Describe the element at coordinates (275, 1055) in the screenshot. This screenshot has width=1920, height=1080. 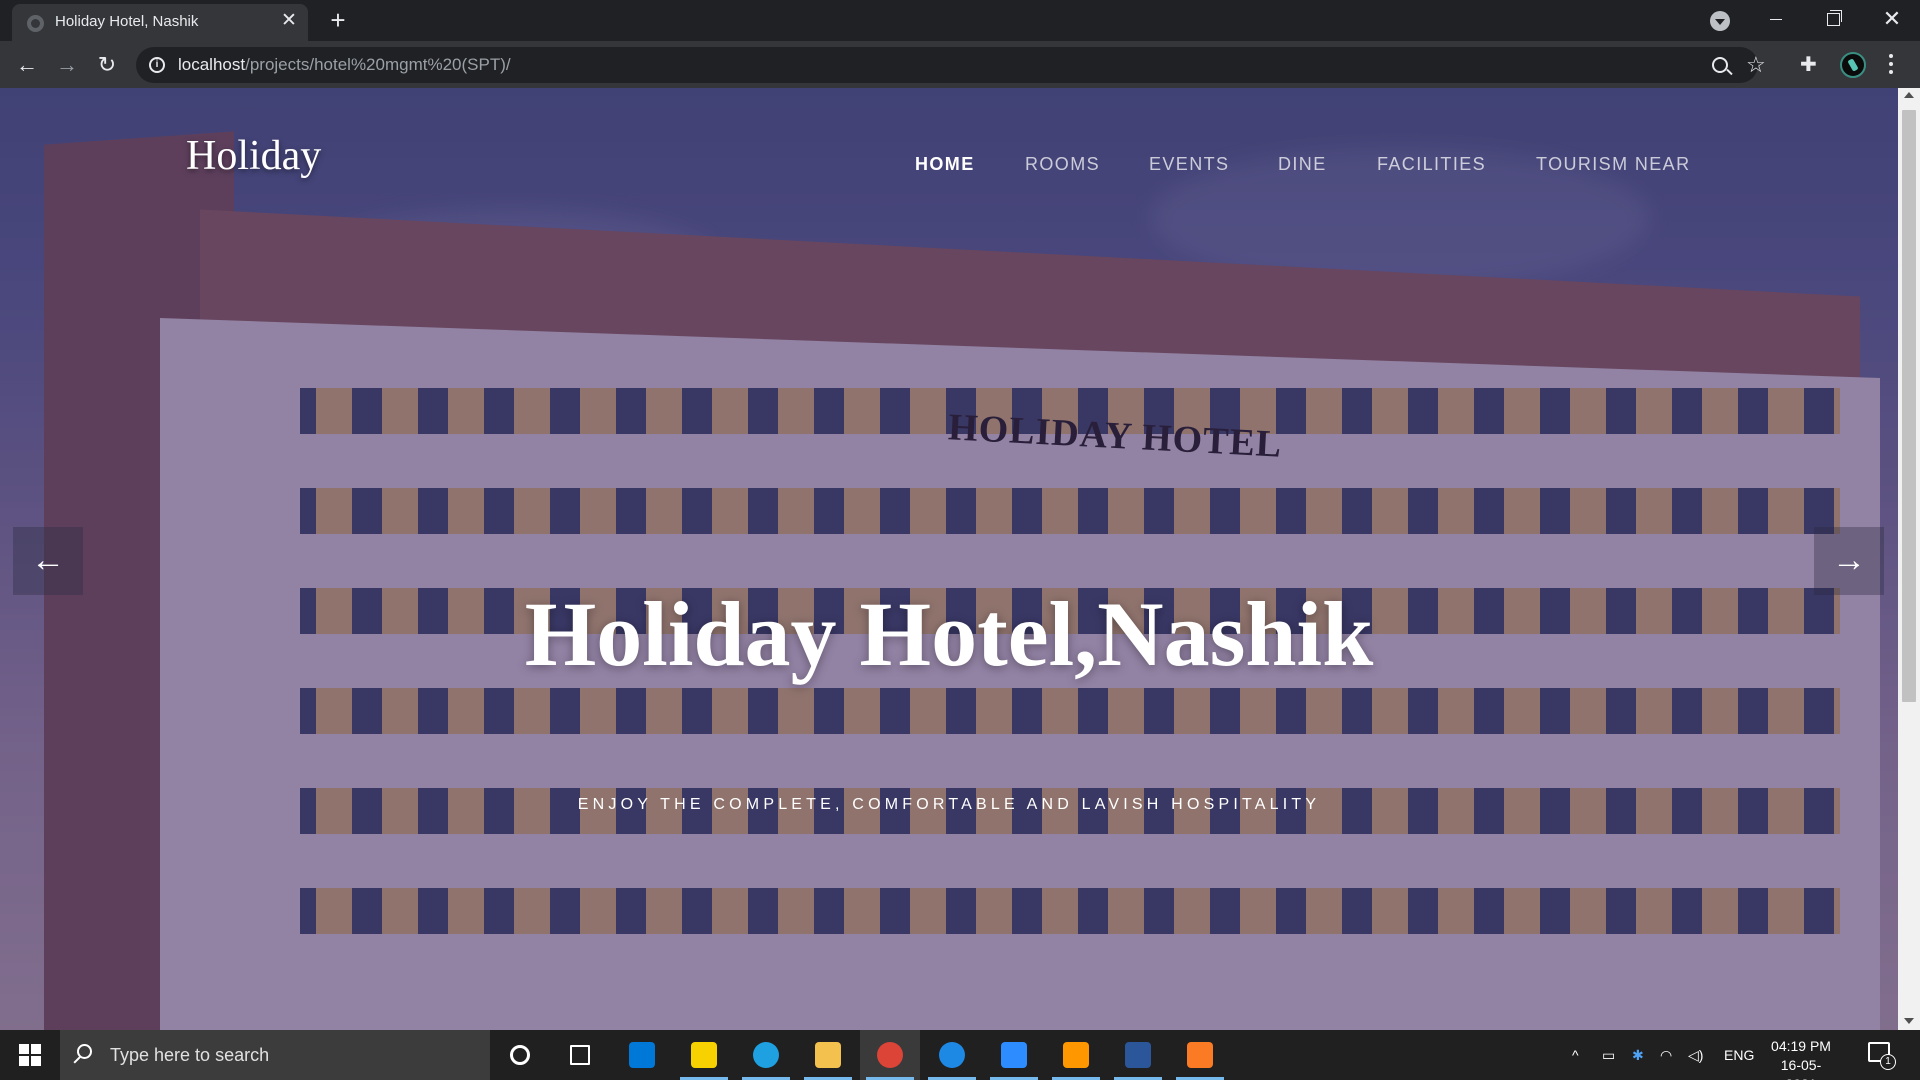
I see `taskbar-search-box: Type here to search` at that location.